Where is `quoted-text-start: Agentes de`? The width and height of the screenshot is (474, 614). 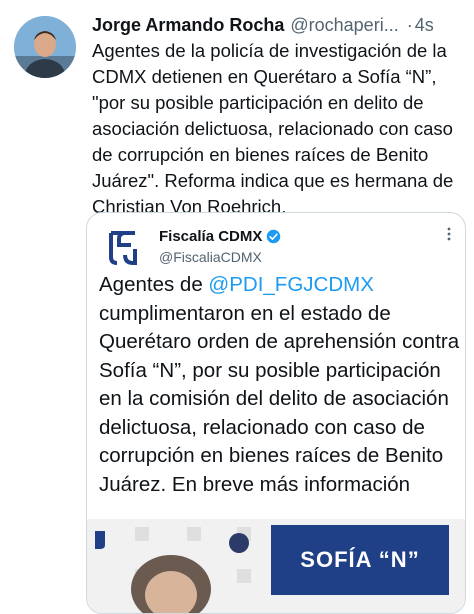 quoted-text-start: Agentes de is located at coordinates (154, 284).